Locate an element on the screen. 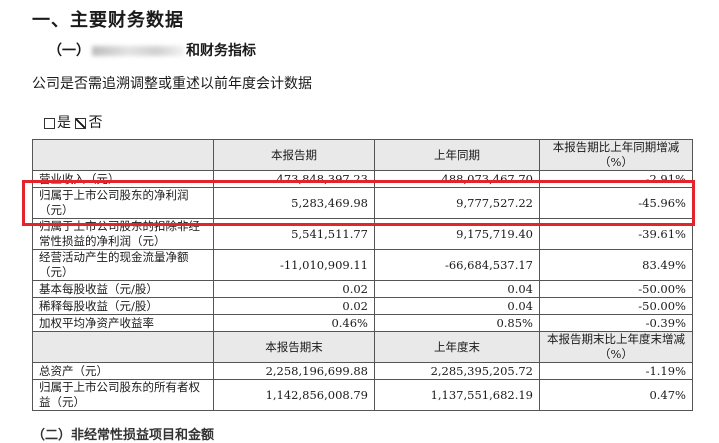 The width and height of the screenshot is (719, 443). restatement-options: 是 否 is located at coordinates (73, 122).